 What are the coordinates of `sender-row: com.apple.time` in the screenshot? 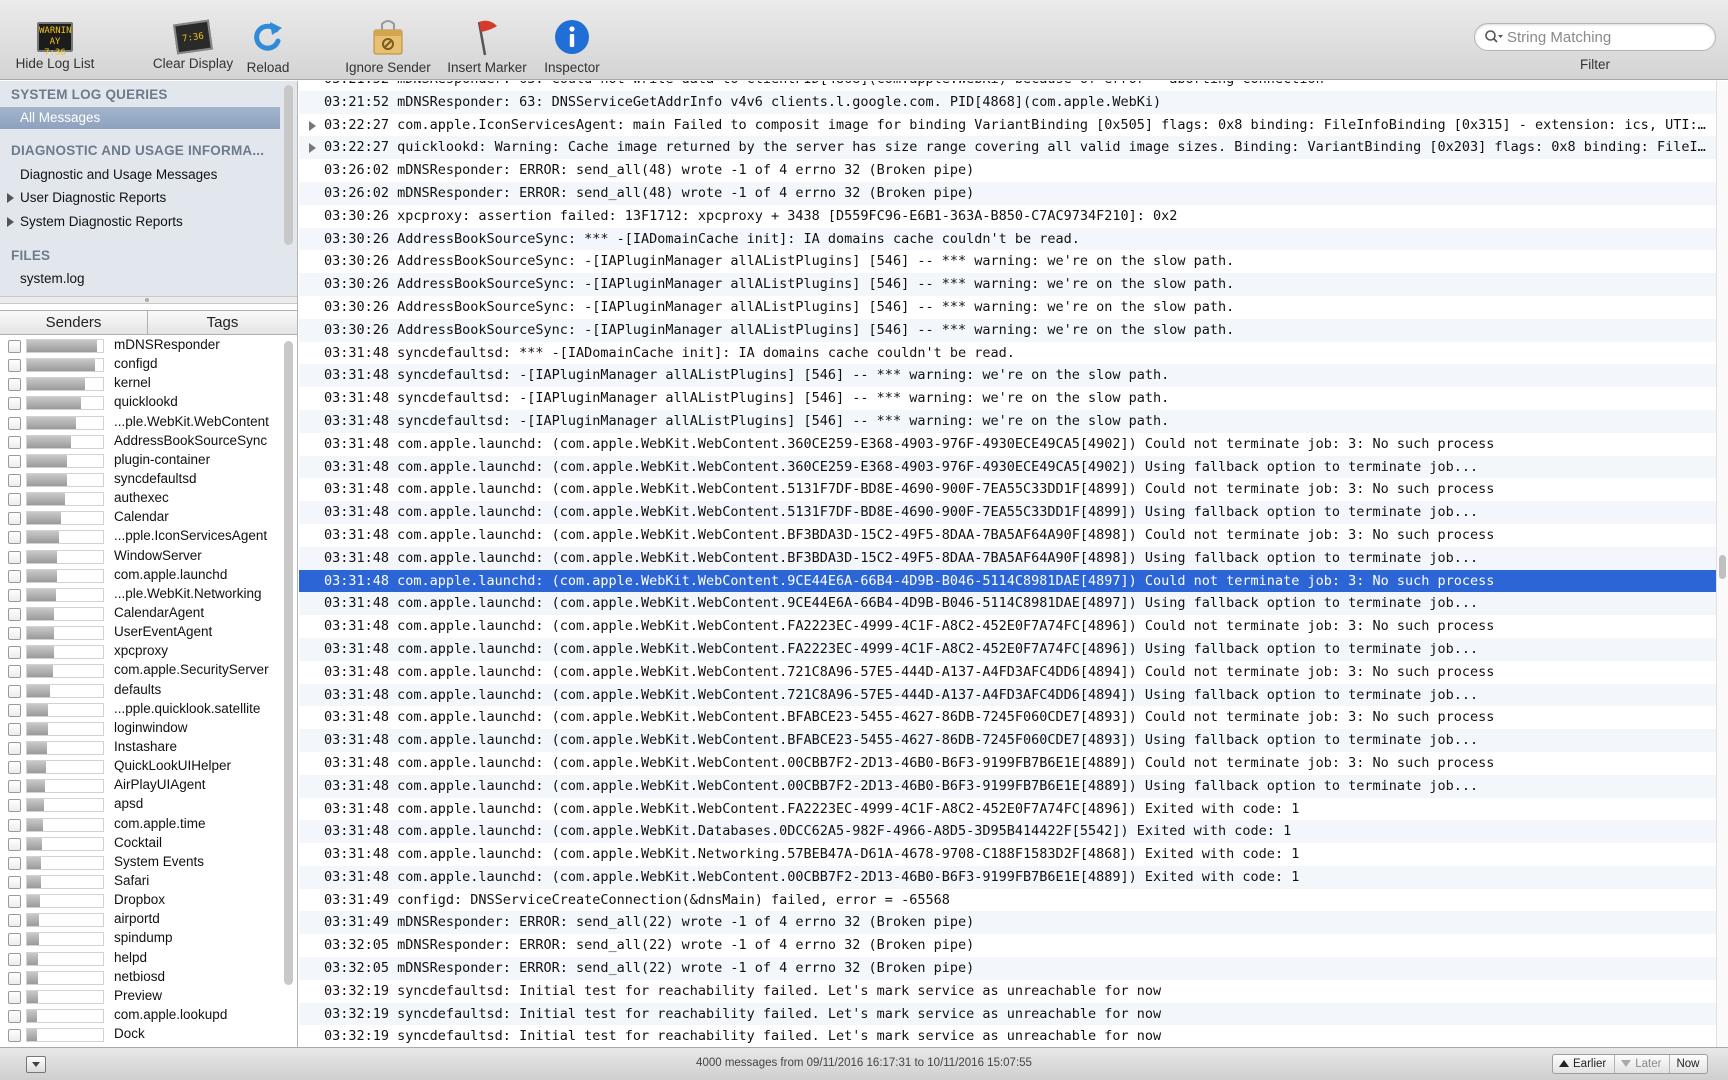 It's located at (141, 824).